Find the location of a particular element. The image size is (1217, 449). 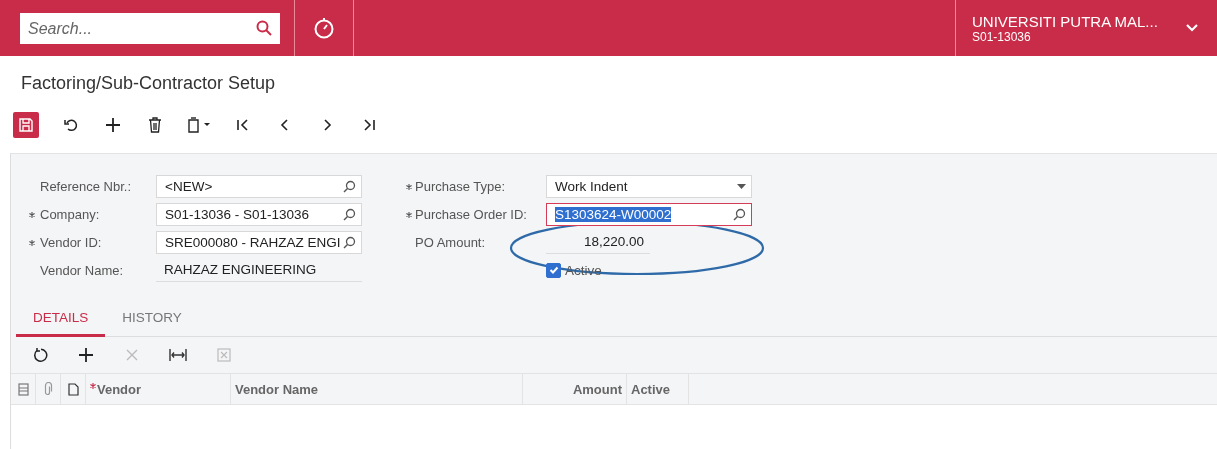

field-label: Purchase Order ID: is located at coordinates (471, 214).